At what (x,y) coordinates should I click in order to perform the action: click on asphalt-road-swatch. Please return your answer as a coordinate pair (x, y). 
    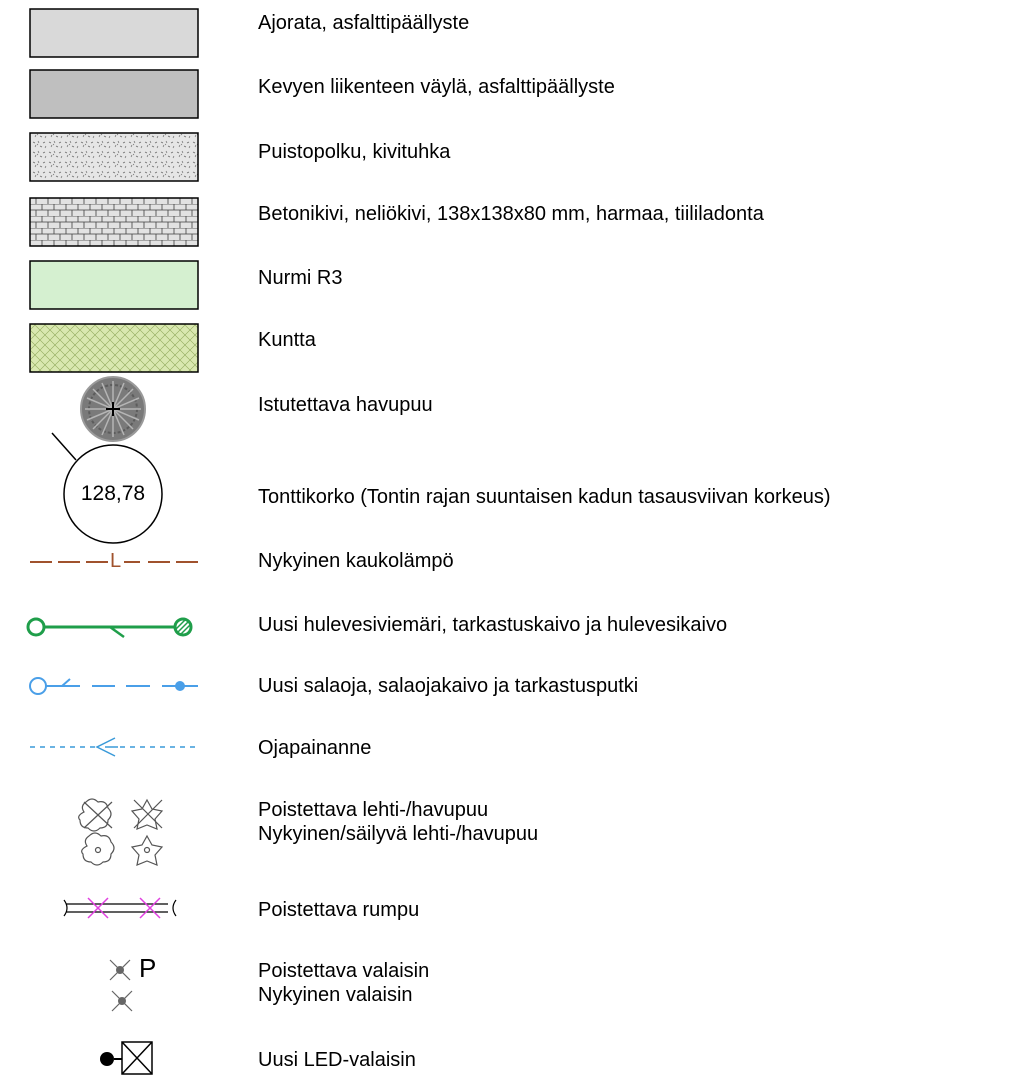
    Looking at the image, I should click on (114, 33).